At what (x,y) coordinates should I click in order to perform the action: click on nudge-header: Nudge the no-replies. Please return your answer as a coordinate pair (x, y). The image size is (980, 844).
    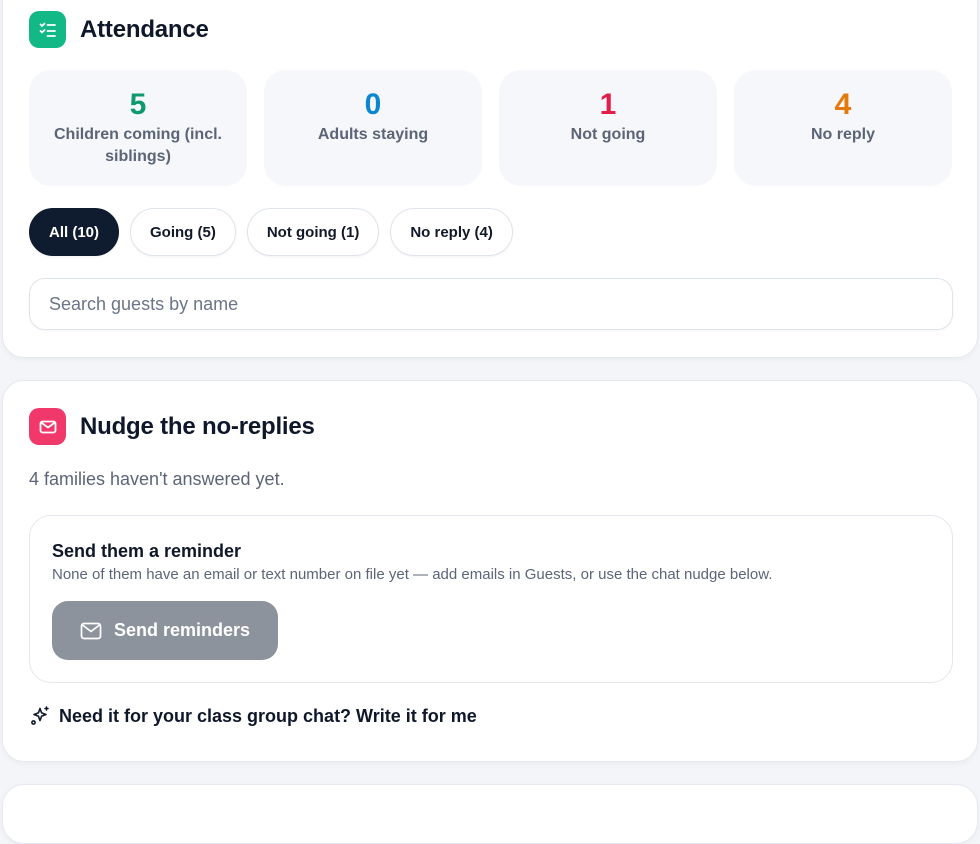
    Looking at the image, I should click on (172, 426).